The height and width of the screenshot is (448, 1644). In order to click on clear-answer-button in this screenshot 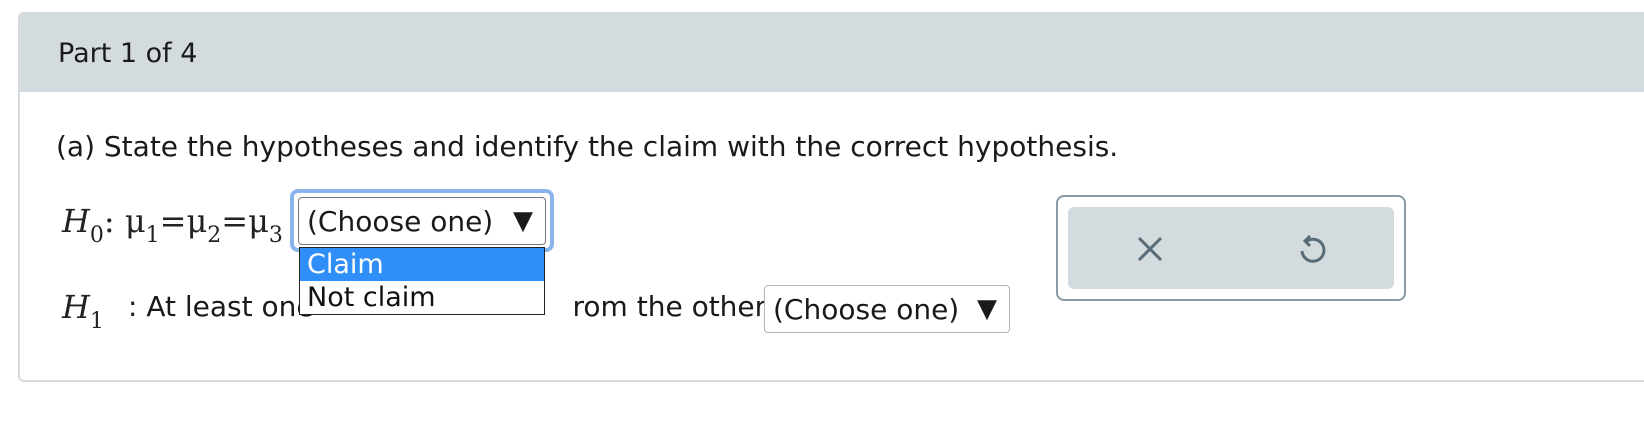, I will do `click(1150, 249)`.